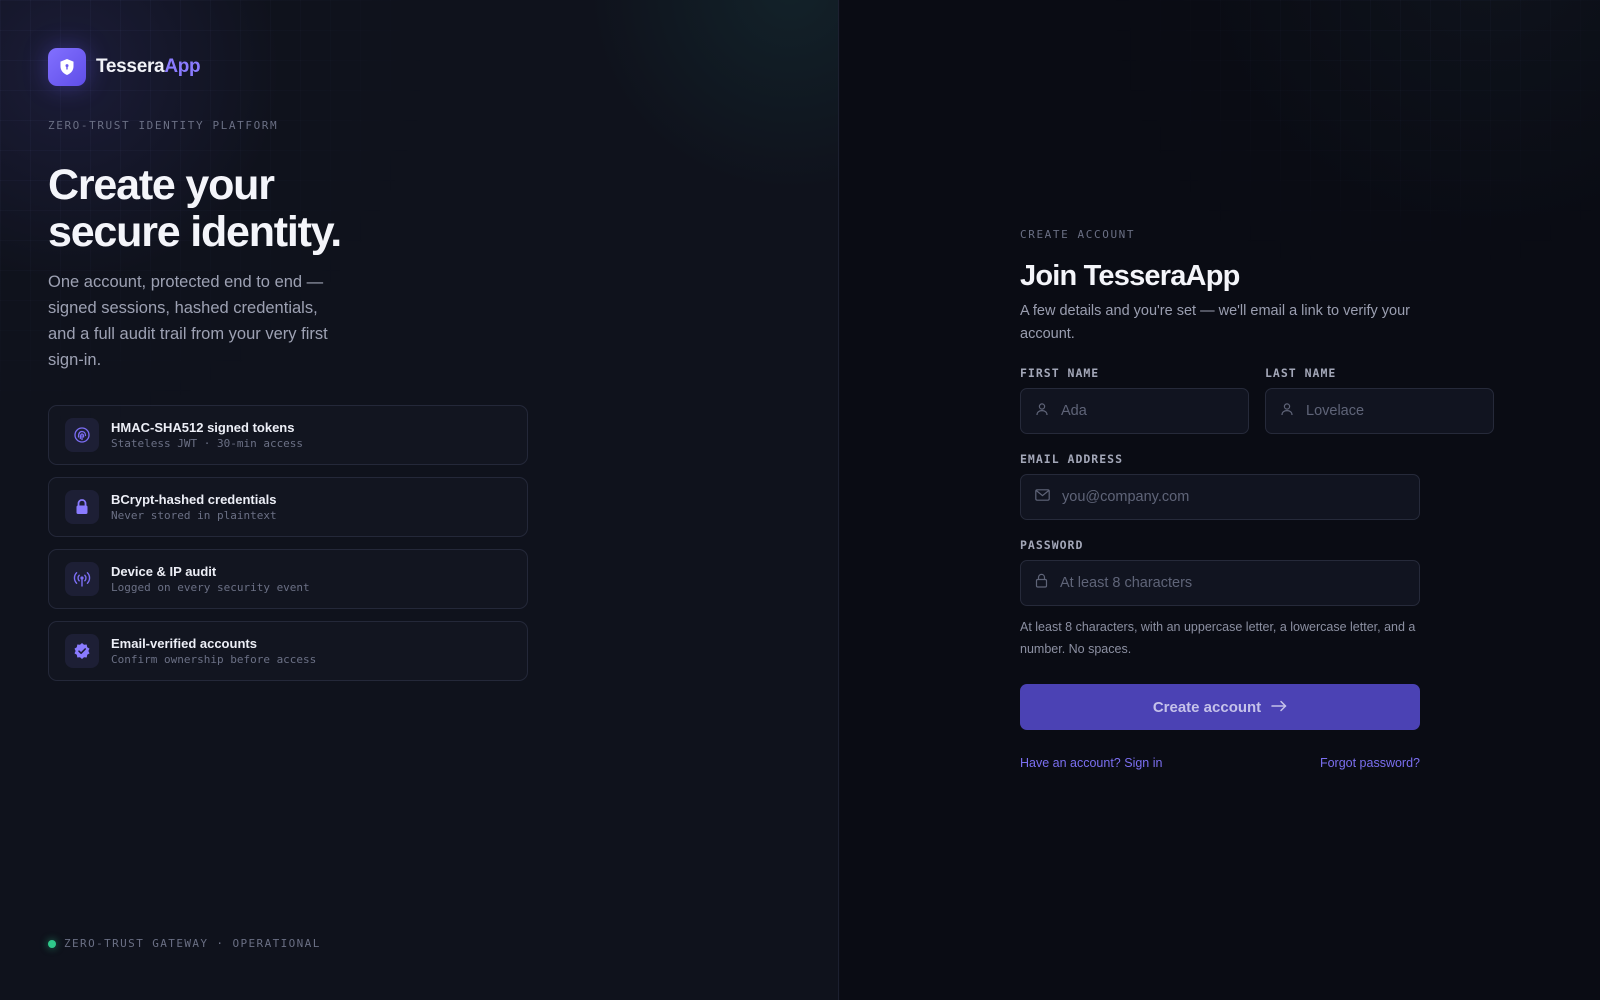  Describe the element at coordinates (1279, 707) in the screenshot. I see `arrow-right-icon` at that location.